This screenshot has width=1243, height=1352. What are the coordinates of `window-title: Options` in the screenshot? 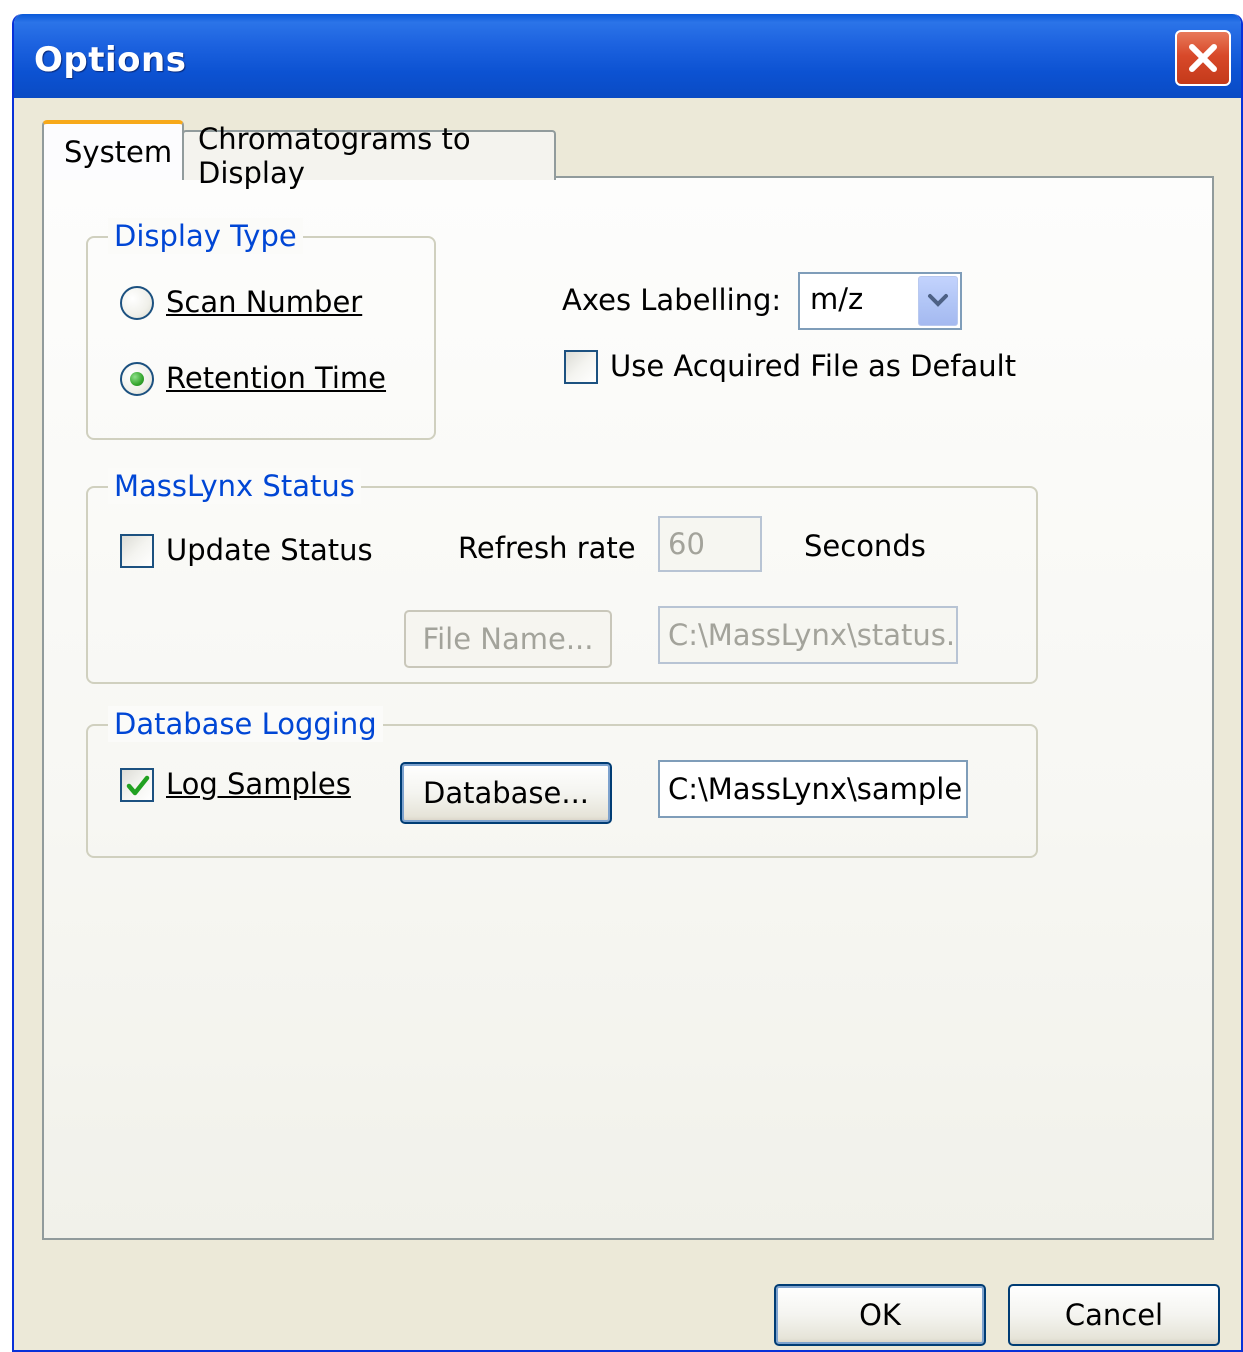 It's located at (110, 60).